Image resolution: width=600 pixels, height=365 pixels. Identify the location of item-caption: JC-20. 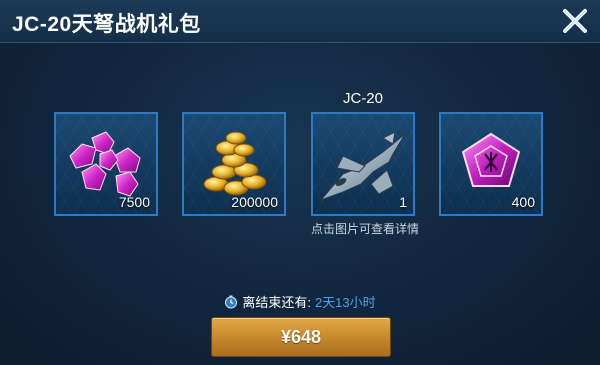
(362, 98).